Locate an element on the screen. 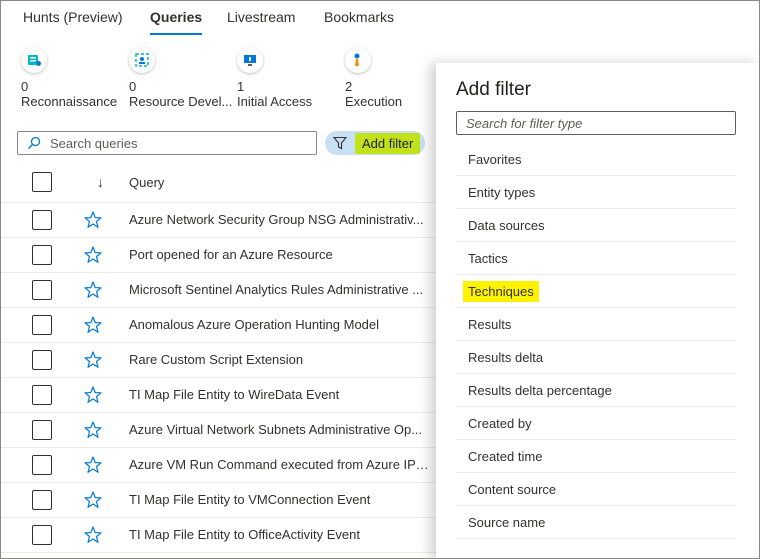 This screenshot has height=559, width=760. table-row: Anomalous Azure Operation Hunting Model is located at coordinates (221, 325).